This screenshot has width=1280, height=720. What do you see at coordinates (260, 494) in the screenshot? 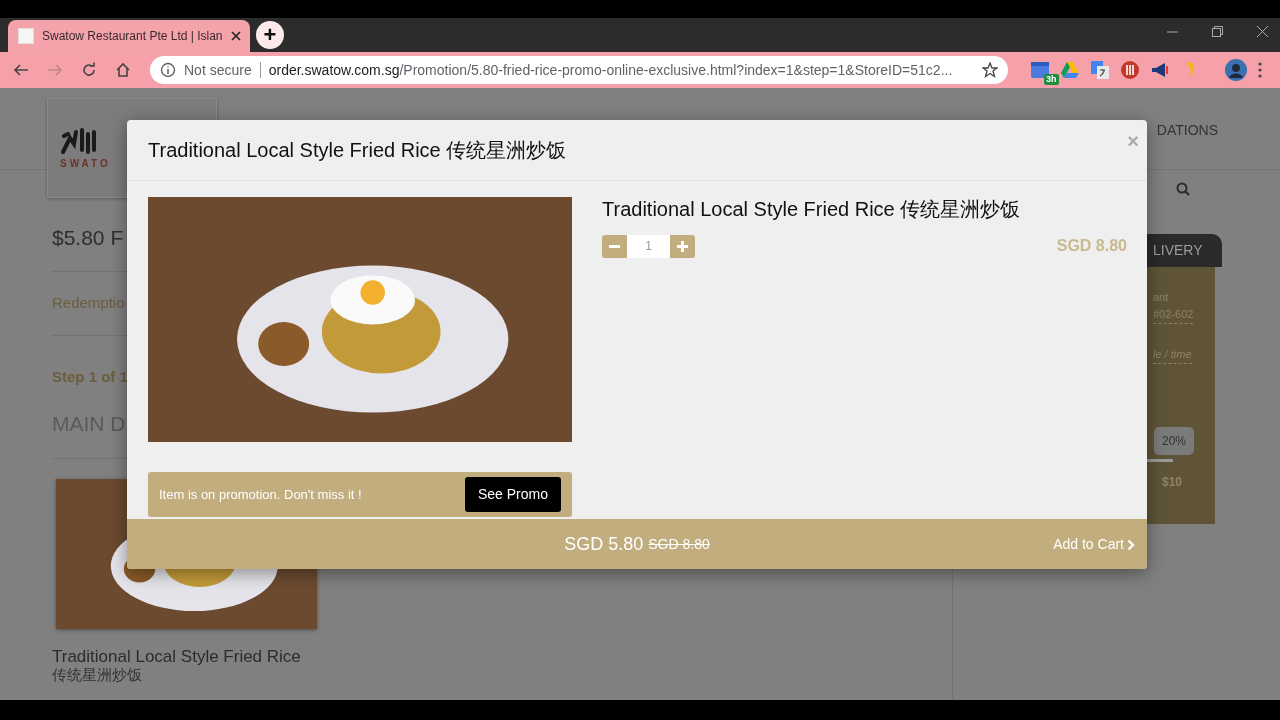
I see `promo-message: Item is on promotion. Don't miss it !` at bounding box center [260, 494].